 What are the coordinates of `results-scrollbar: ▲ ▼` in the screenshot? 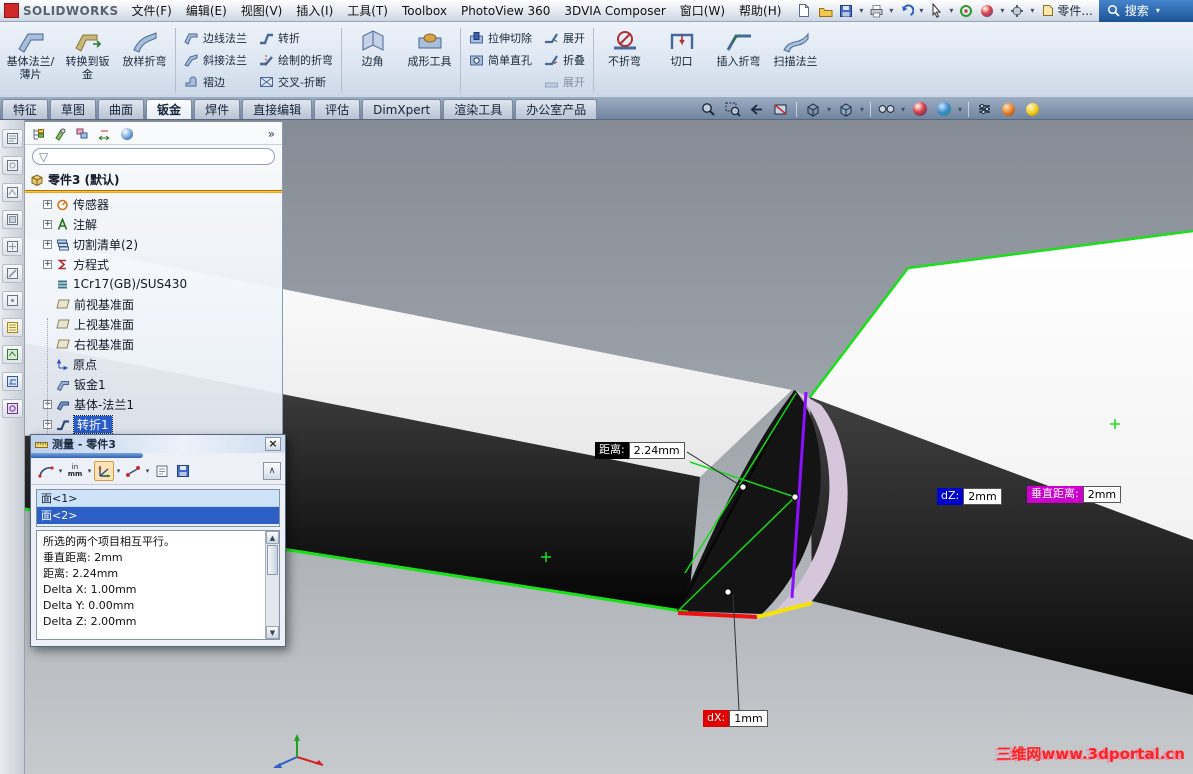 It's located at (272, 585).